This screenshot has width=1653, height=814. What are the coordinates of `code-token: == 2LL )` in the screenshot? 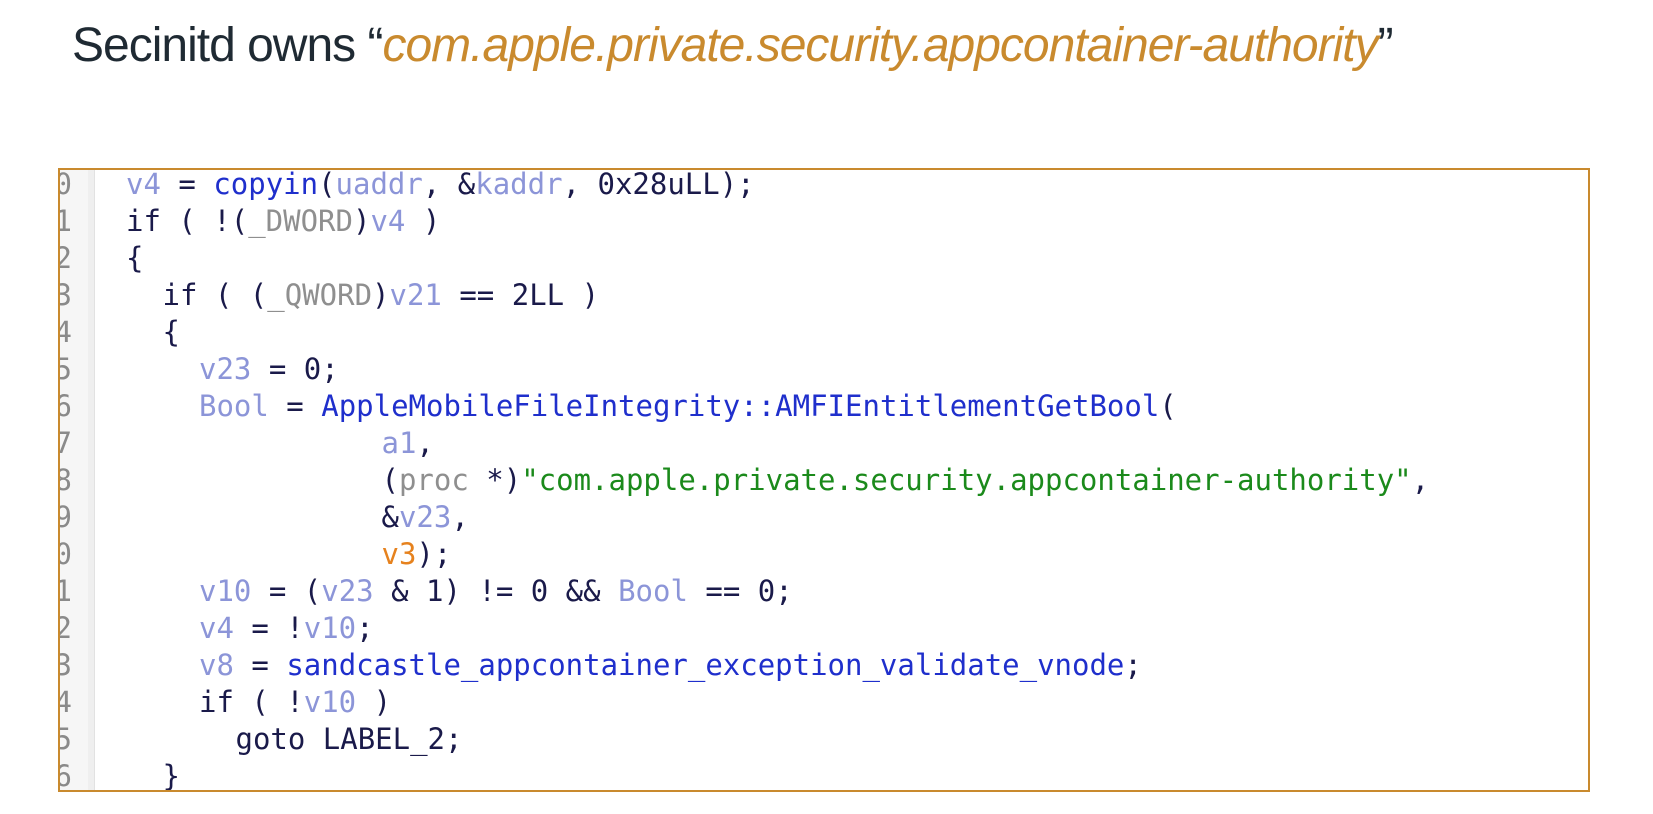 It's located at (520, 295).